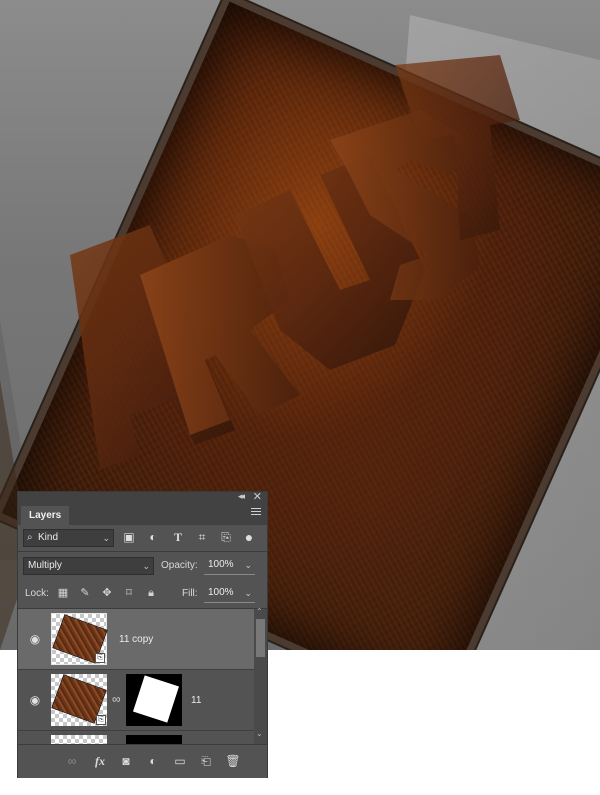  What do you see at coordinates (30, 537) in the screenshot?
I see `search-icon: ⌕` at bounding box center [30, 537].